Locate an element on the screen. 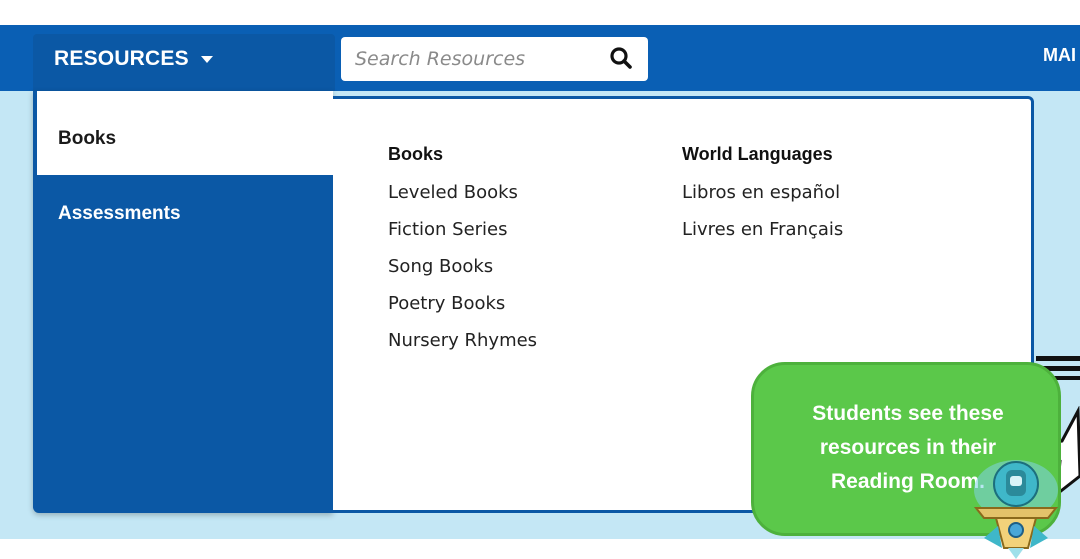  link-fiction-series: Fiction Series is located at coordinates (462, 237).